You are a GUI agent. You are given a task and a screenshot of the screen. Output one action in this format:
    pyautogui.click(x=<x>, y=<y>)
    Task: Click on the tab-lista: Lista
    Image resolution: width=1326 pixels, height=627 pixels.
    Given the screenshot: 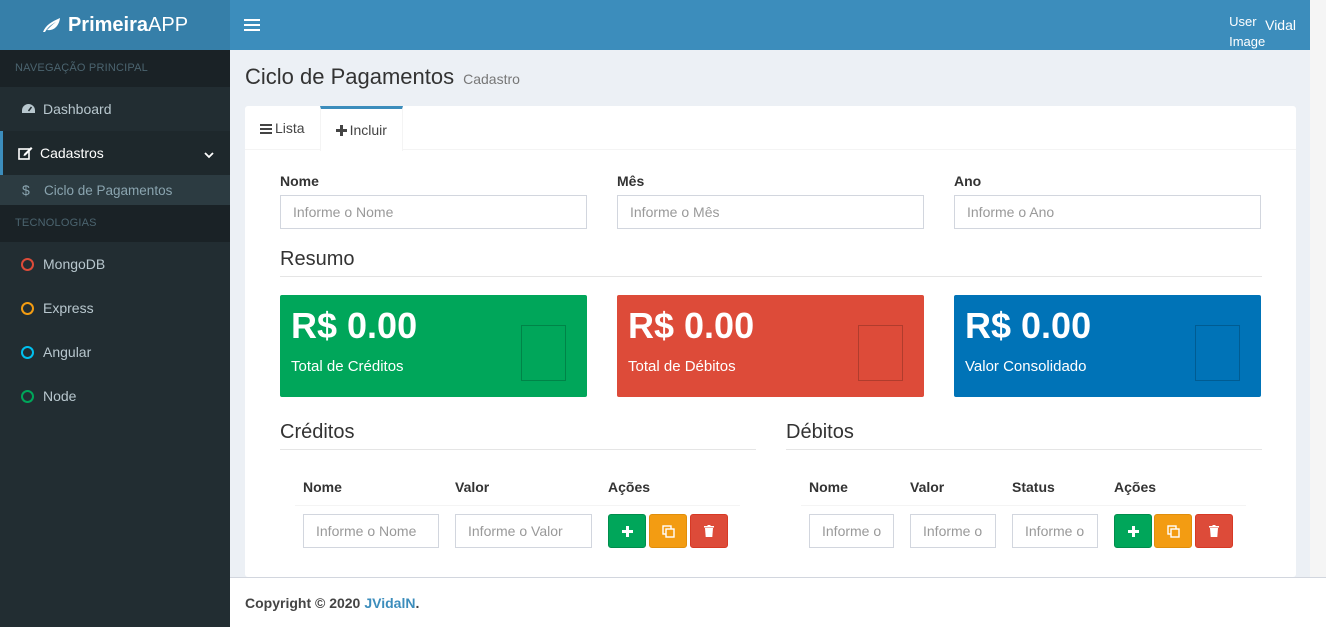 What is the action you would take?
    pyautogui.click(x=282, y=128)
    